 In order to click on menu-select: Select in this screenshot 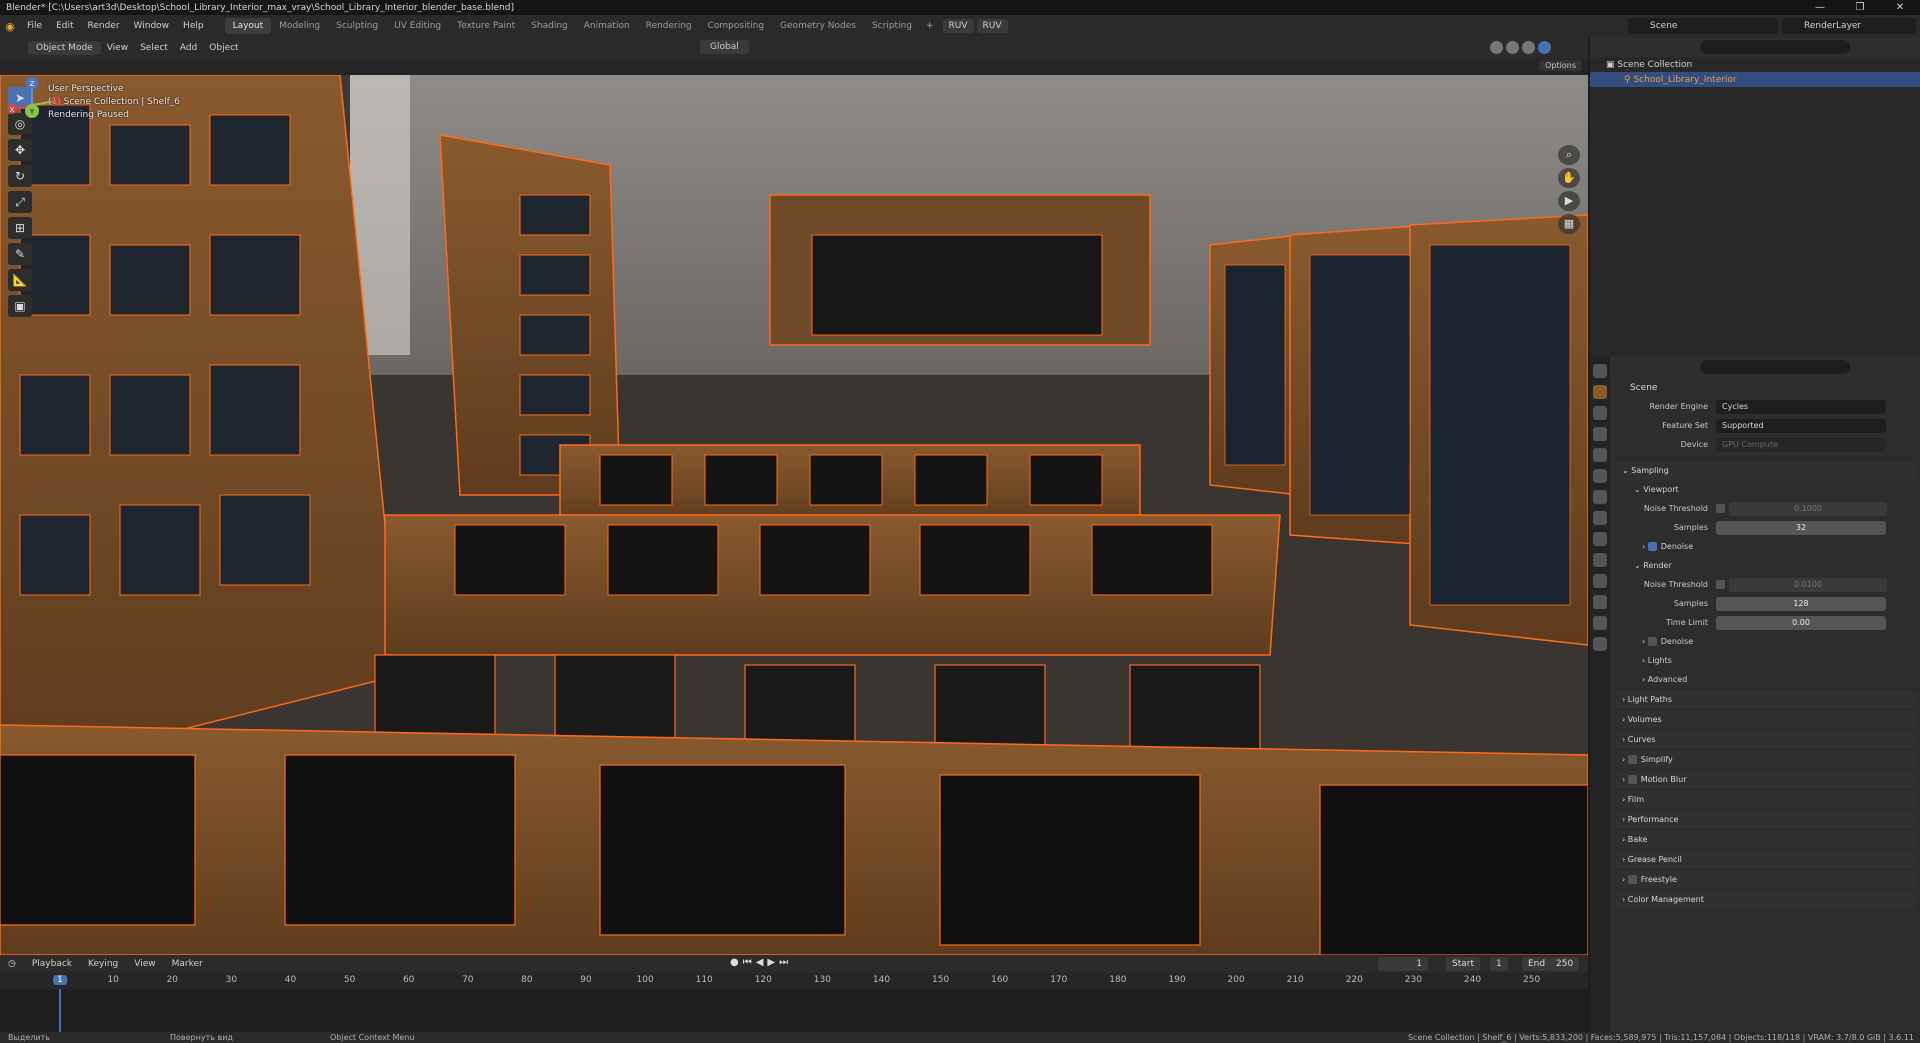, I will do `click(154, 48)`.